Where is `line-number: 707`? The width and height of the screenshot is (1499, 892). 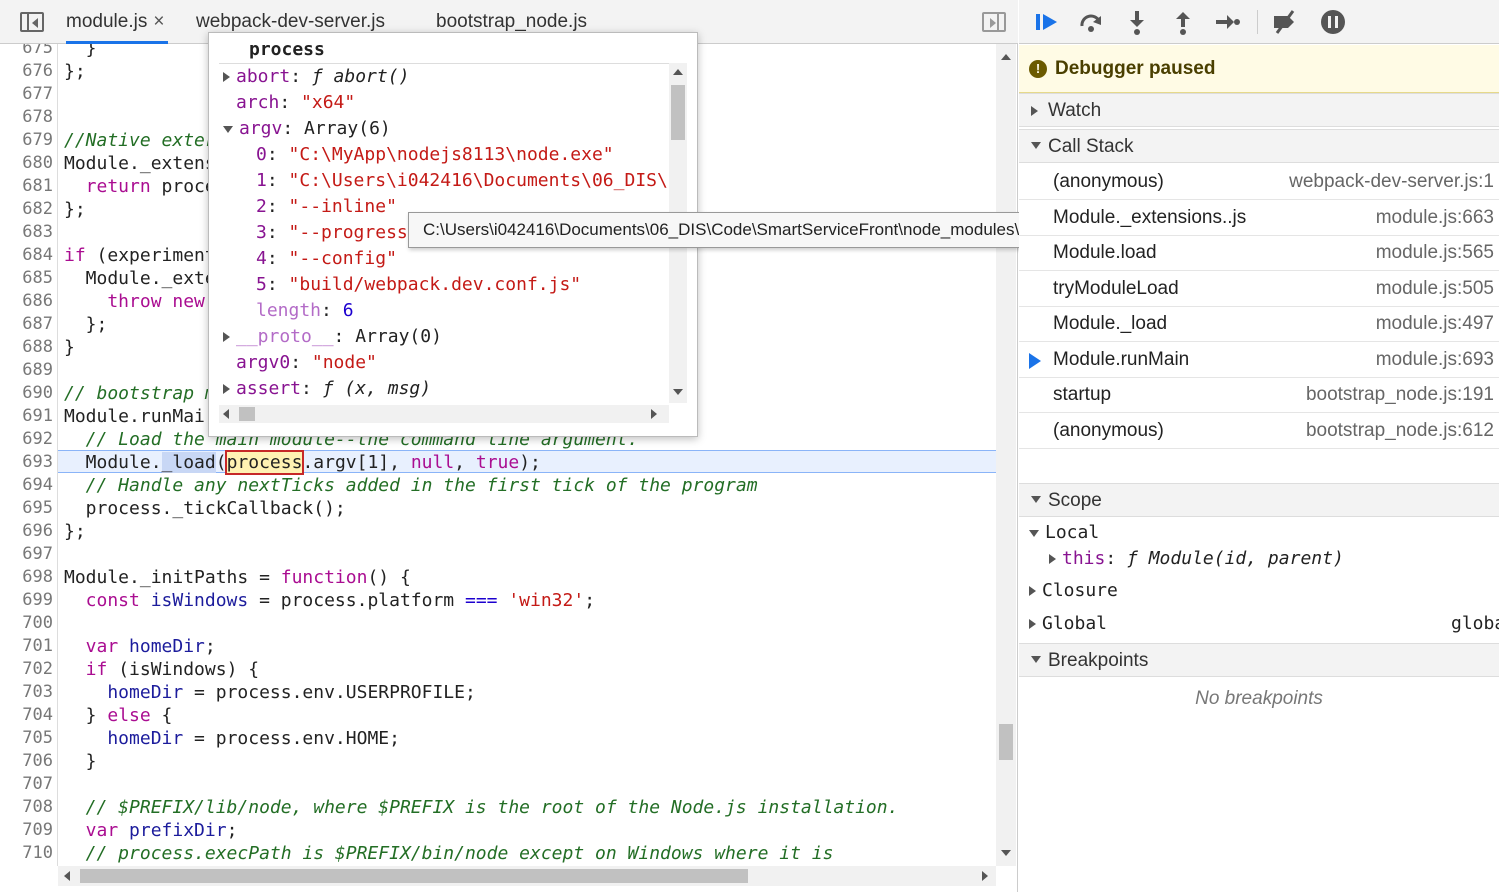
line-number: 707 is located at coordinates (26, 784).